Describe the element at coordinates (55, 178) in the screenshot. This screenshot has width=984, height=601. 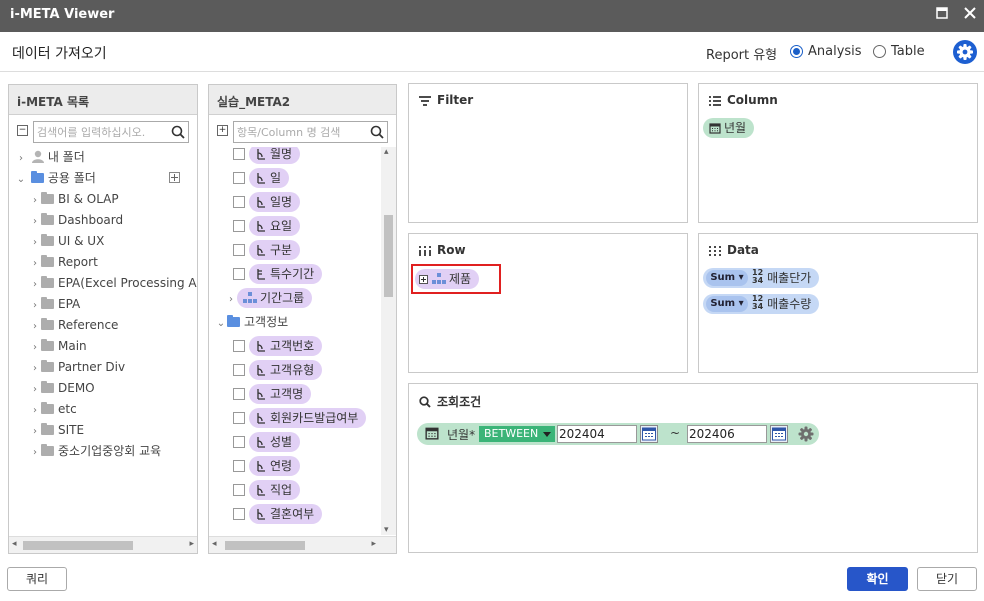
I see `tree-item-shared-folder: ⌄ 공용 폴더` at that location.